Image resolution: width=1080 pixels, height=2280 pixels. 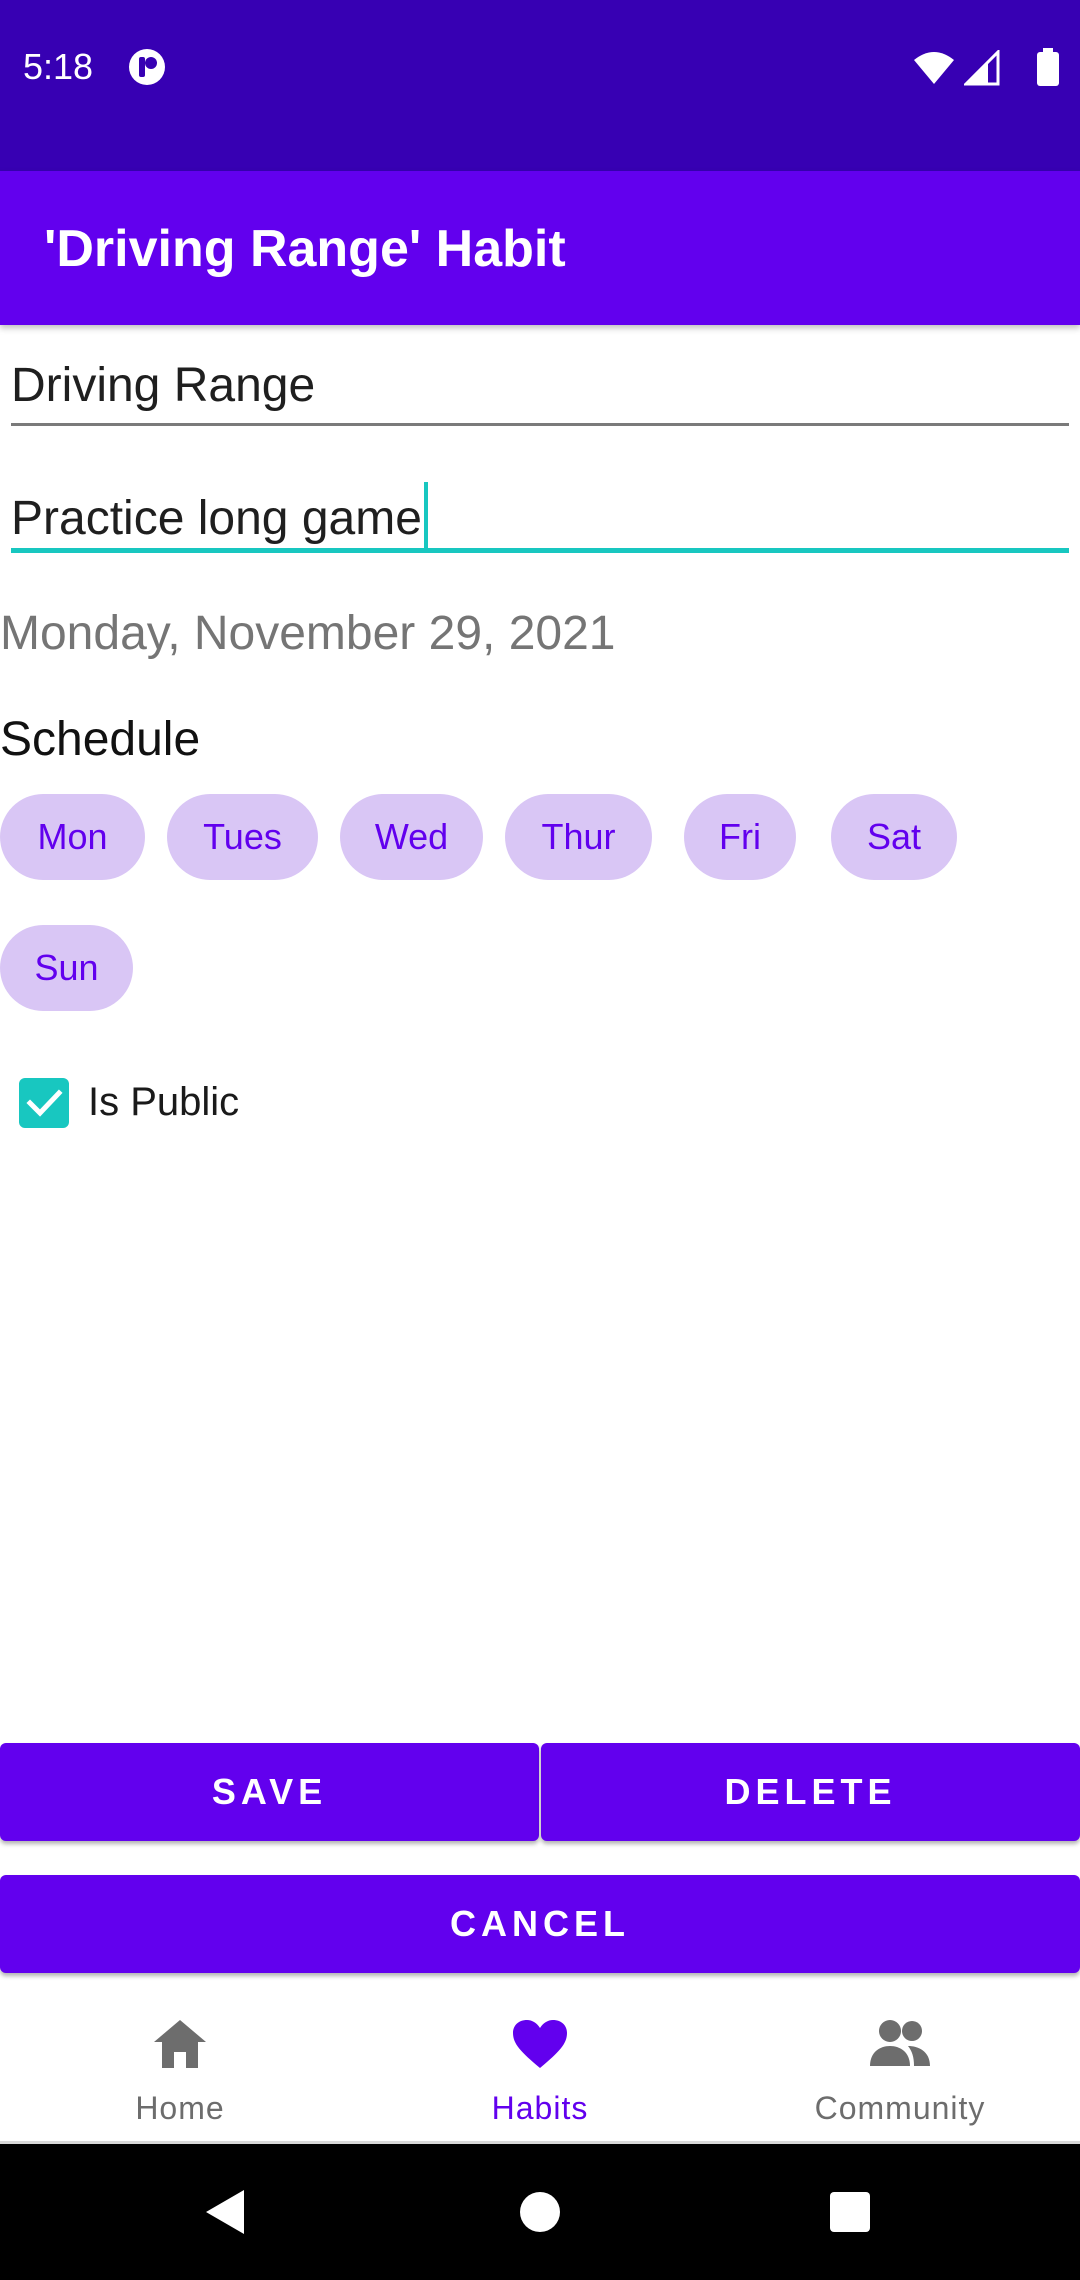 What do you see at coordinates (540, 550) in the screenshot?
I see `habit-description-underline` at bounding box center [540, 550].